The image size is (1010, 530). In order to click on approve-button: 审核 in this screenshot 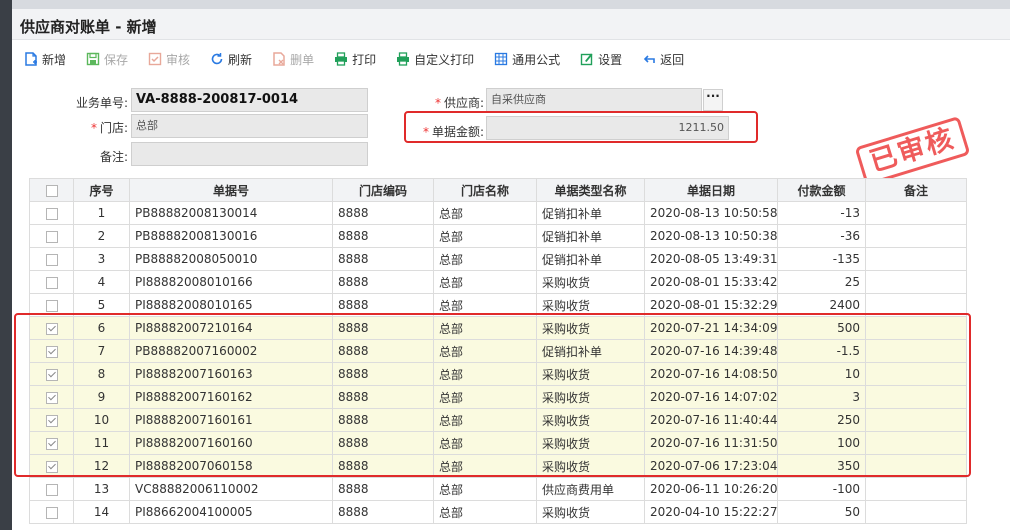, I will do `click(169, 59)`.